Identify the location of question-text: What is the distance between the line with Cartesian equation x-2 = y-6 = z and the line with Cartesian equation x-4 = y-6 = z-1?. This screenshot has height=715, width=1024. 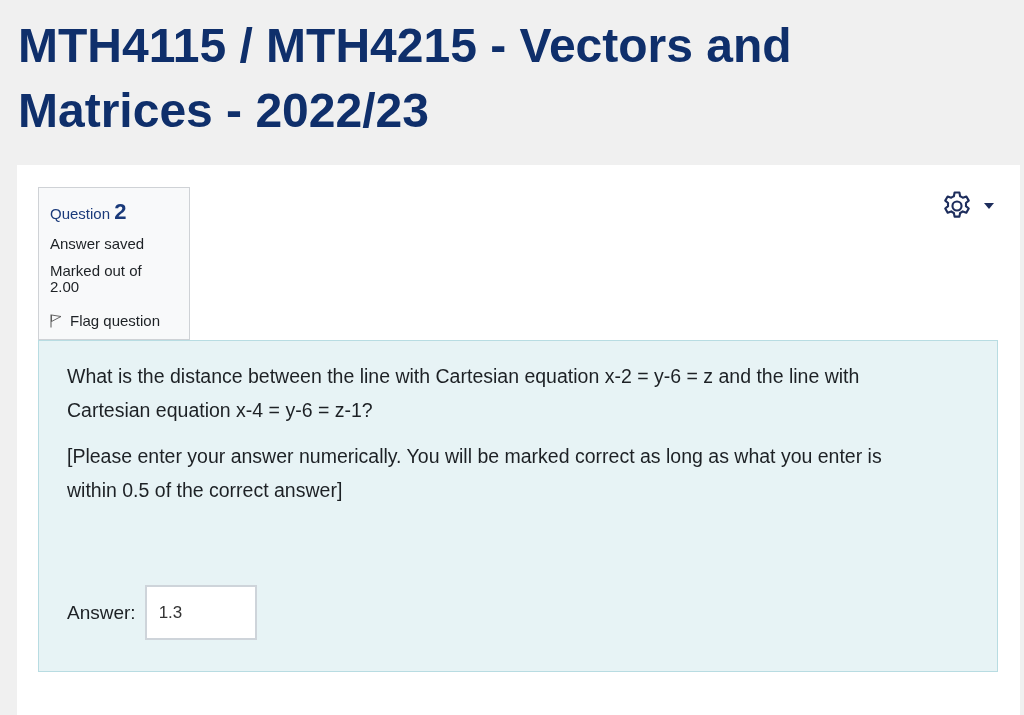
(464, 393).